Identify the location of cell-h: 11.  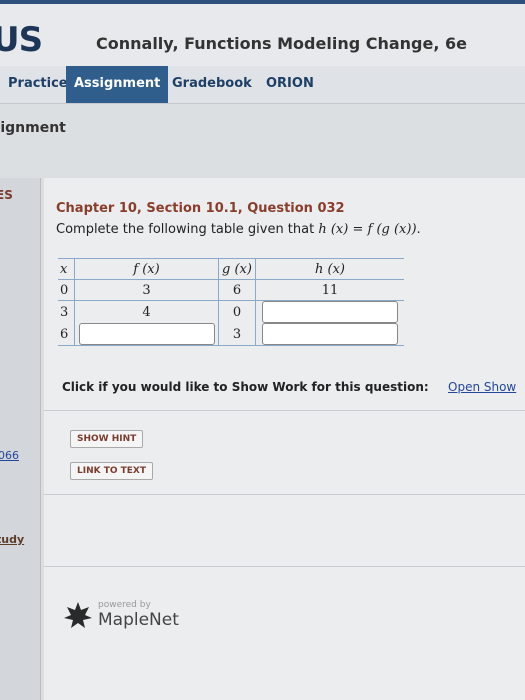
(329, 290).